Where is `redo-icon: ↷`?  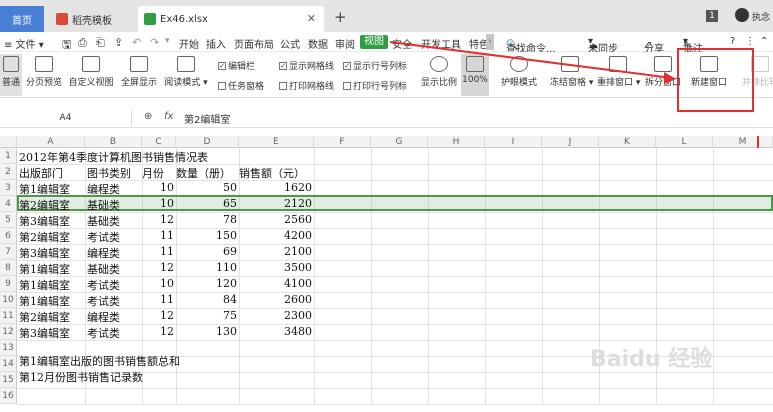
redo-icon: ↷ is located at coordinates (154, 42).